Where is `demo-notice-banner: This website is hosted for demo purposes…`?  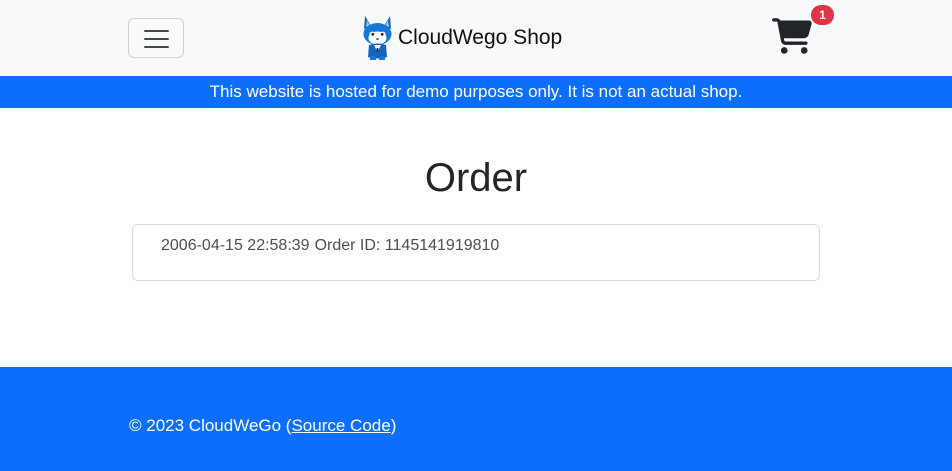 demo-notice-banner: This website is hosted for demo purposes… is located at coordinates (476, 92).